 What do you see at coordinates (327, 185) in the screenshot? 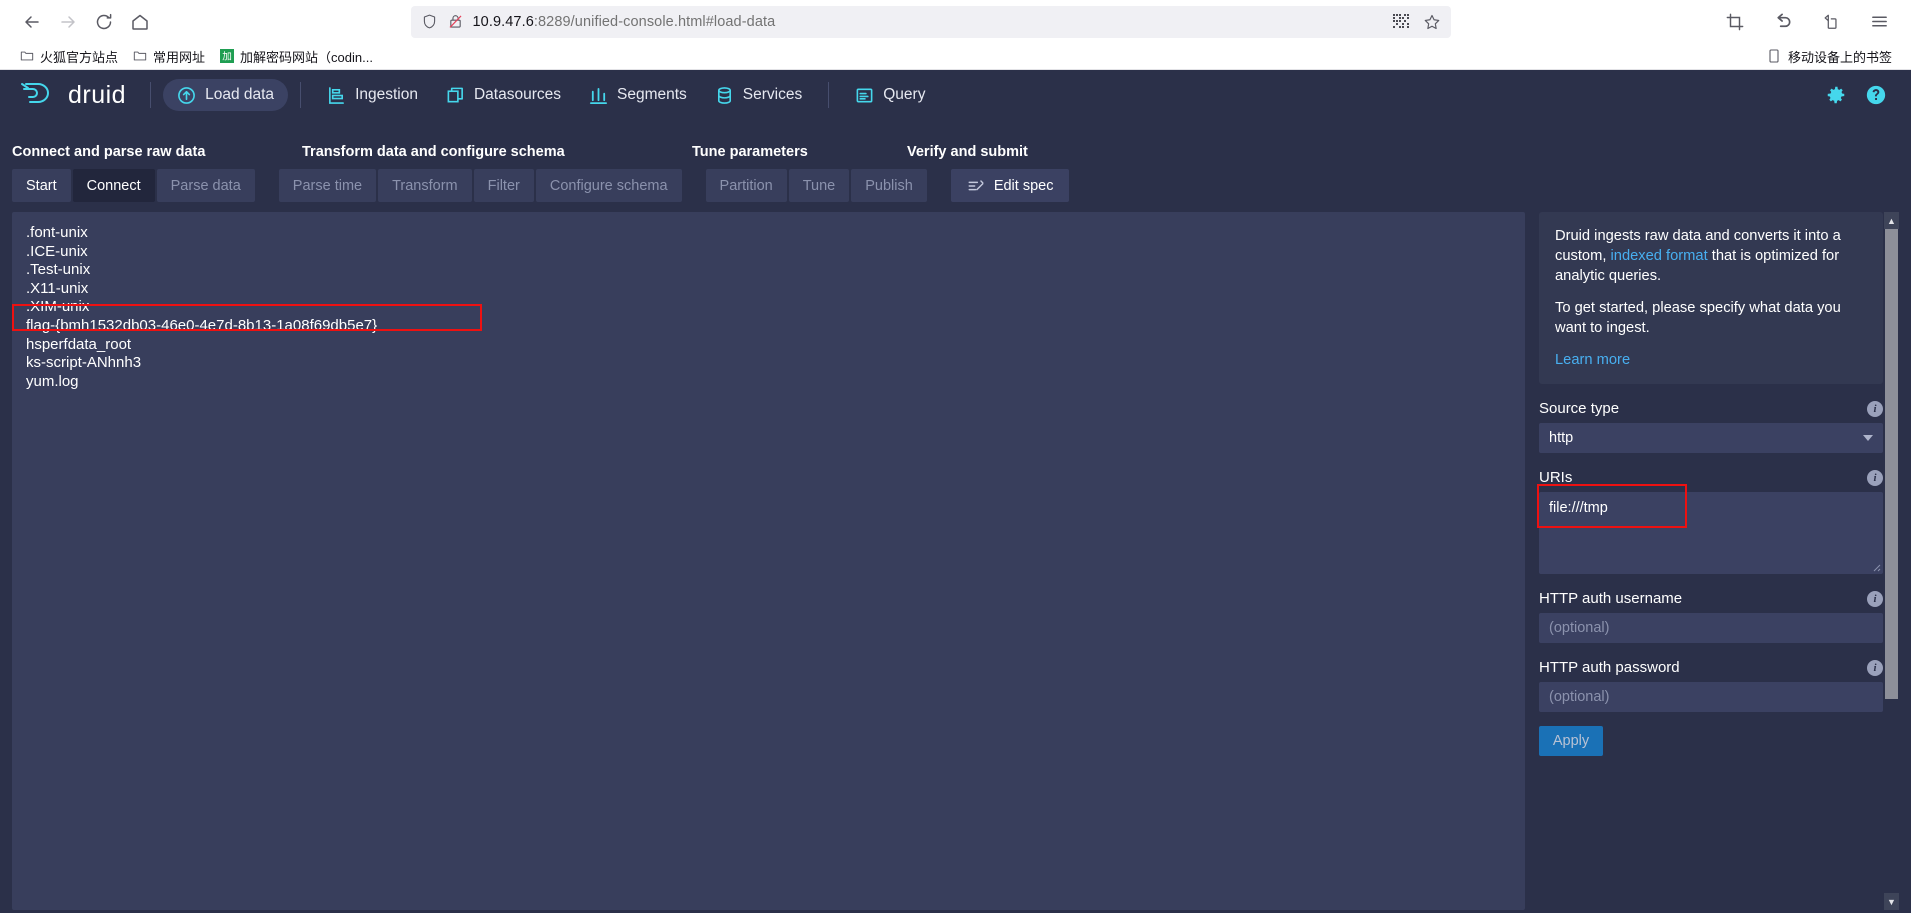
I see `tab-parse-time: Parse time` at bounding box center [327, 185].